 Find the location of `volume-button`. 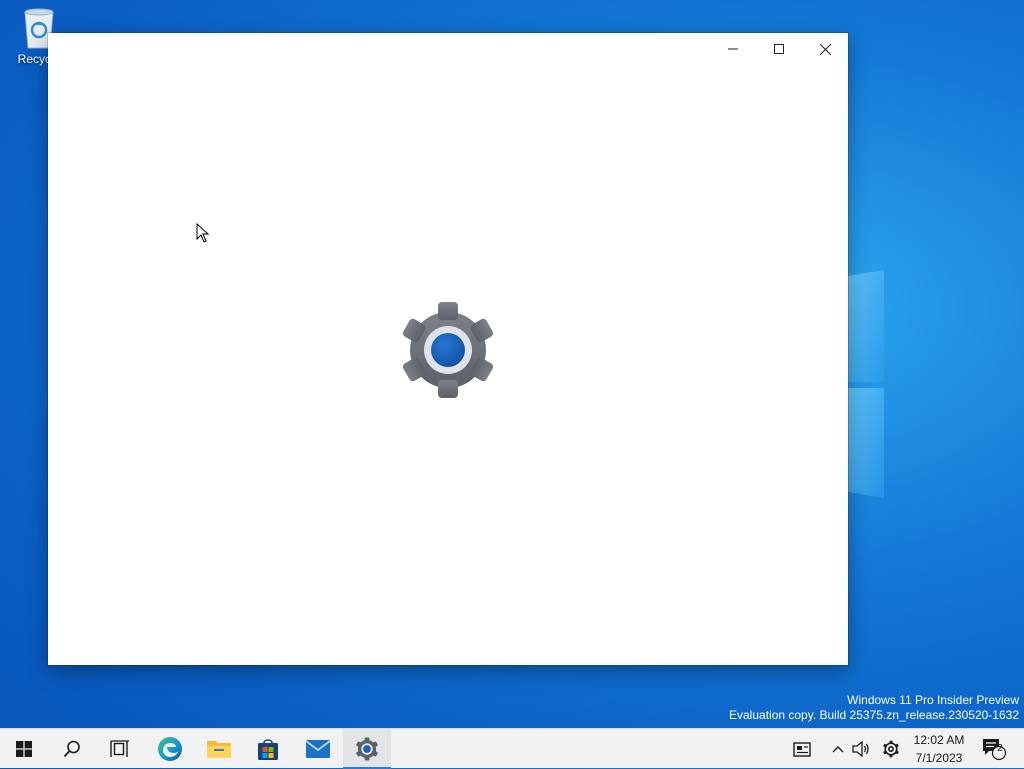

volume-button is located at coordinates (861, 749).